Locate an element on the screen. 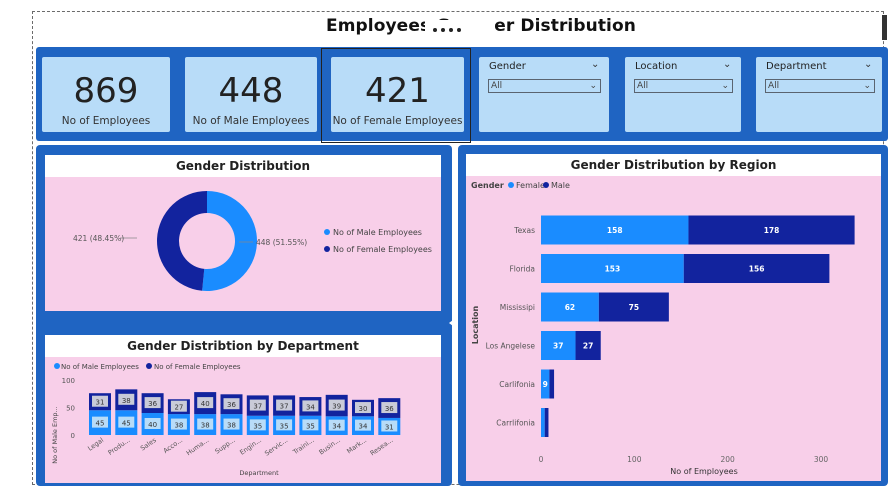 The height and width of the screenshot is (490, 892). kpi-card-male: 448 No of Male Employees is located at coordinates (251, 94).